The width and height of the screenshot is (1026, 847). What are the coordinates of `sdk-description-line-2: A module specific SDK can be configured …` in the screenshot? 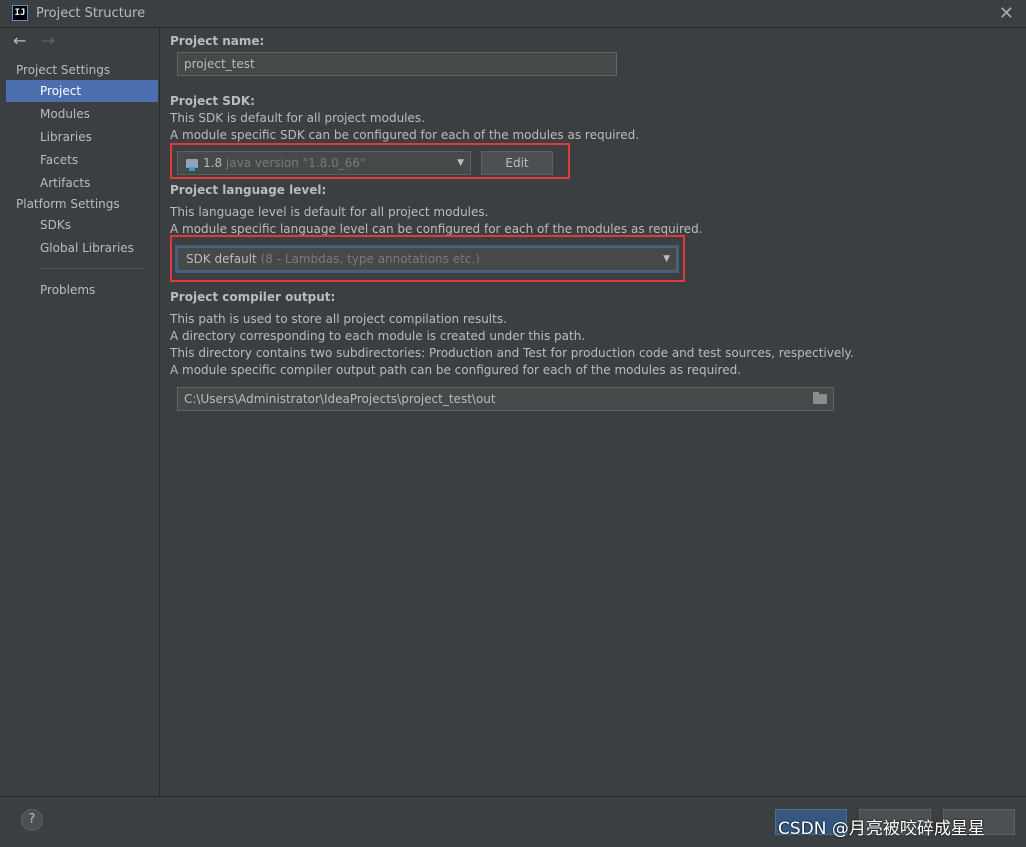 It's located at (405, 135).